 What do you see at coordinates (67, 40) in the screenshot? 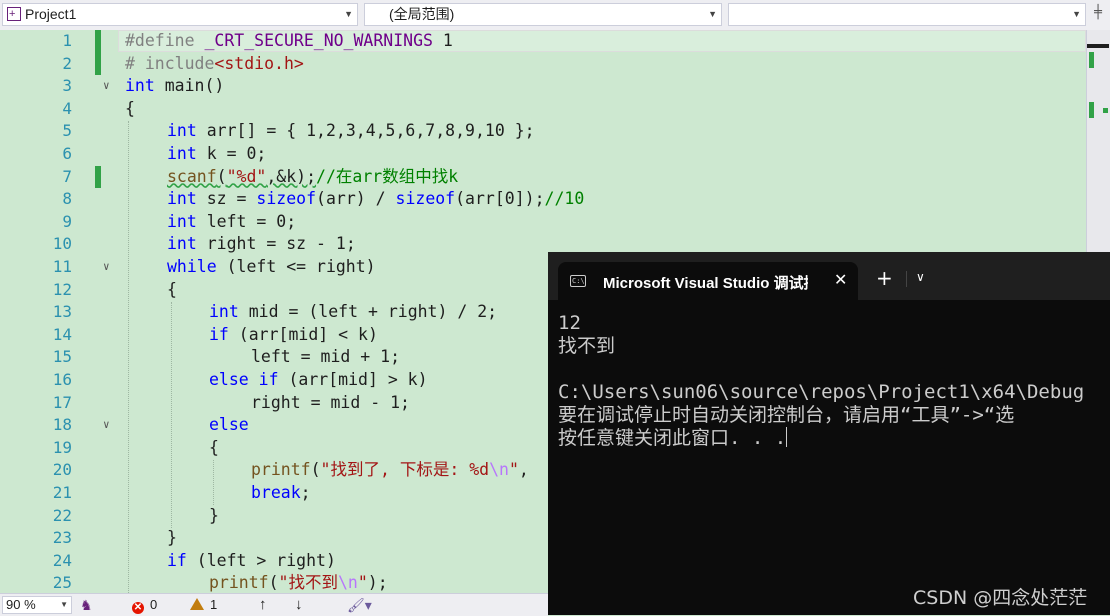
I see `line-number: 1` at bounding box center [67, 40].